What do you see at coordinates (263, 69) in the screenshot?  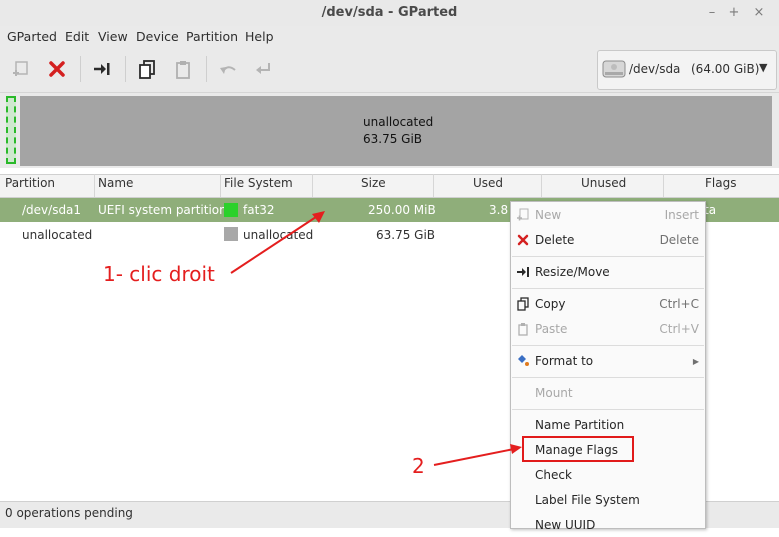 I see `apply-icon` at bounding box center [263, 69].